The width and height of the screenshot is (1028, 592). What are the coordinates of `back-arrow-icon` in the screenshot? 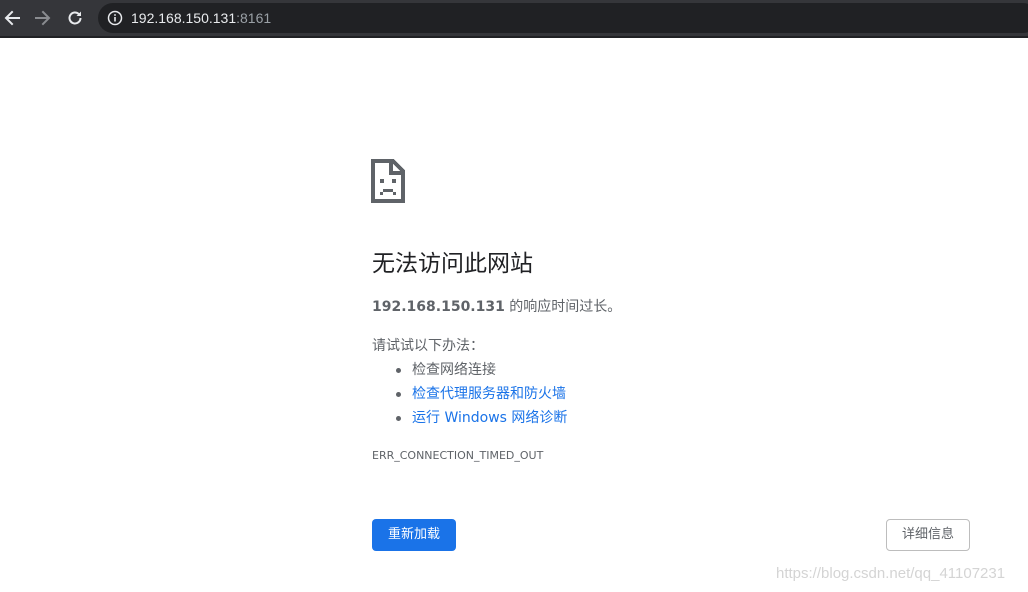 It's located at (12, 18).